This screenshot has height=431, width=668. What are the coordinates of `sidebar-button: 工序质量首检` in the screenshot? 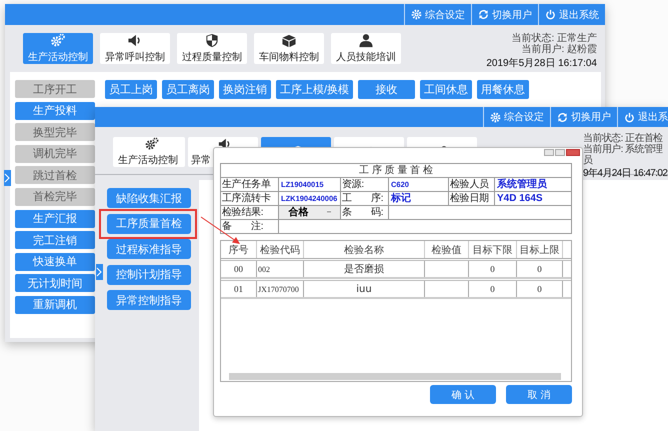 It's located at (149, 224).